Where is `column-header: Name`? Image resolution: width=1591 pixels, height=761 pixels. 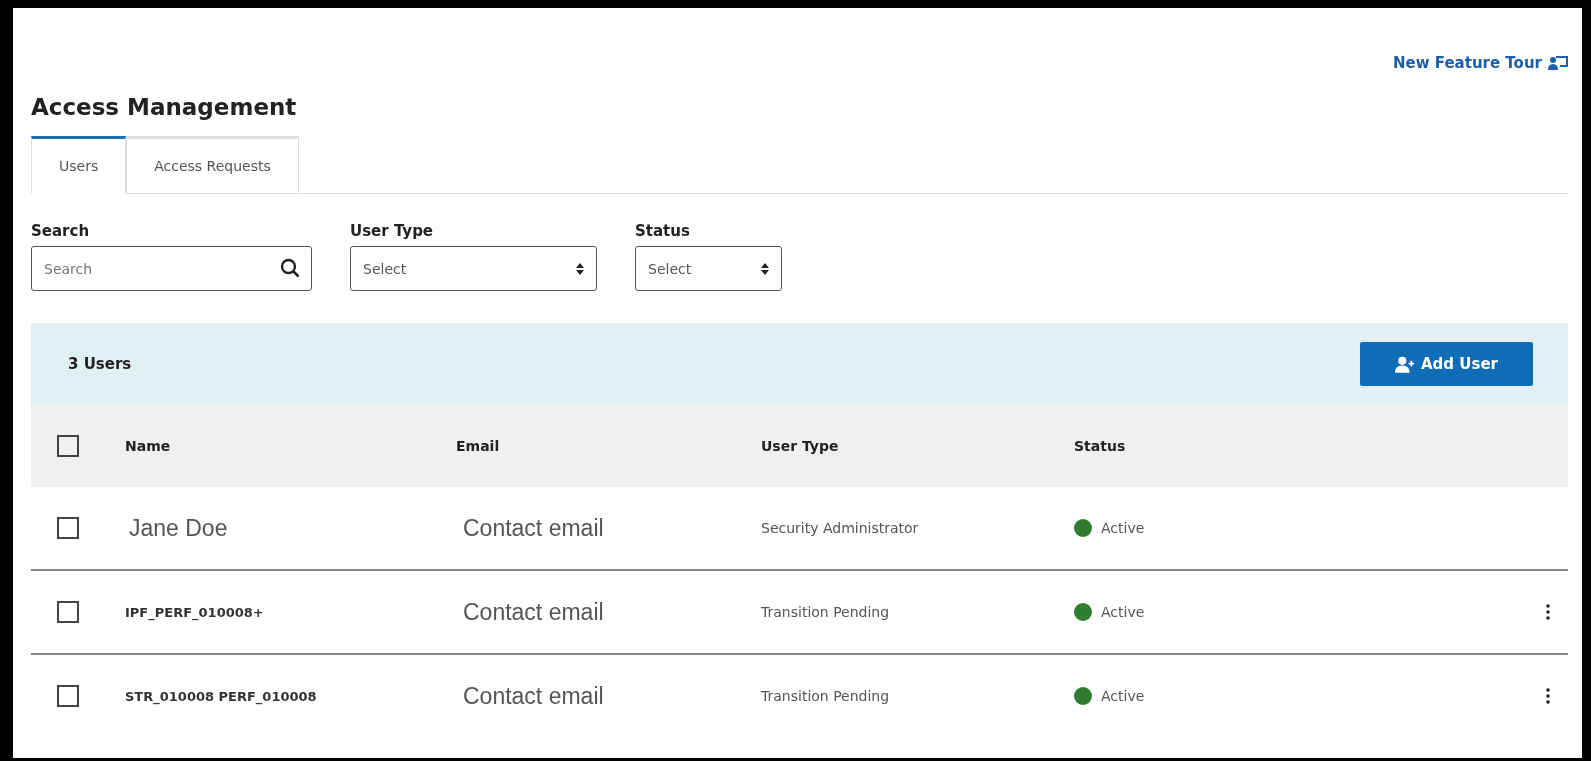
column-header: Name is located at coordinates (148, 446).